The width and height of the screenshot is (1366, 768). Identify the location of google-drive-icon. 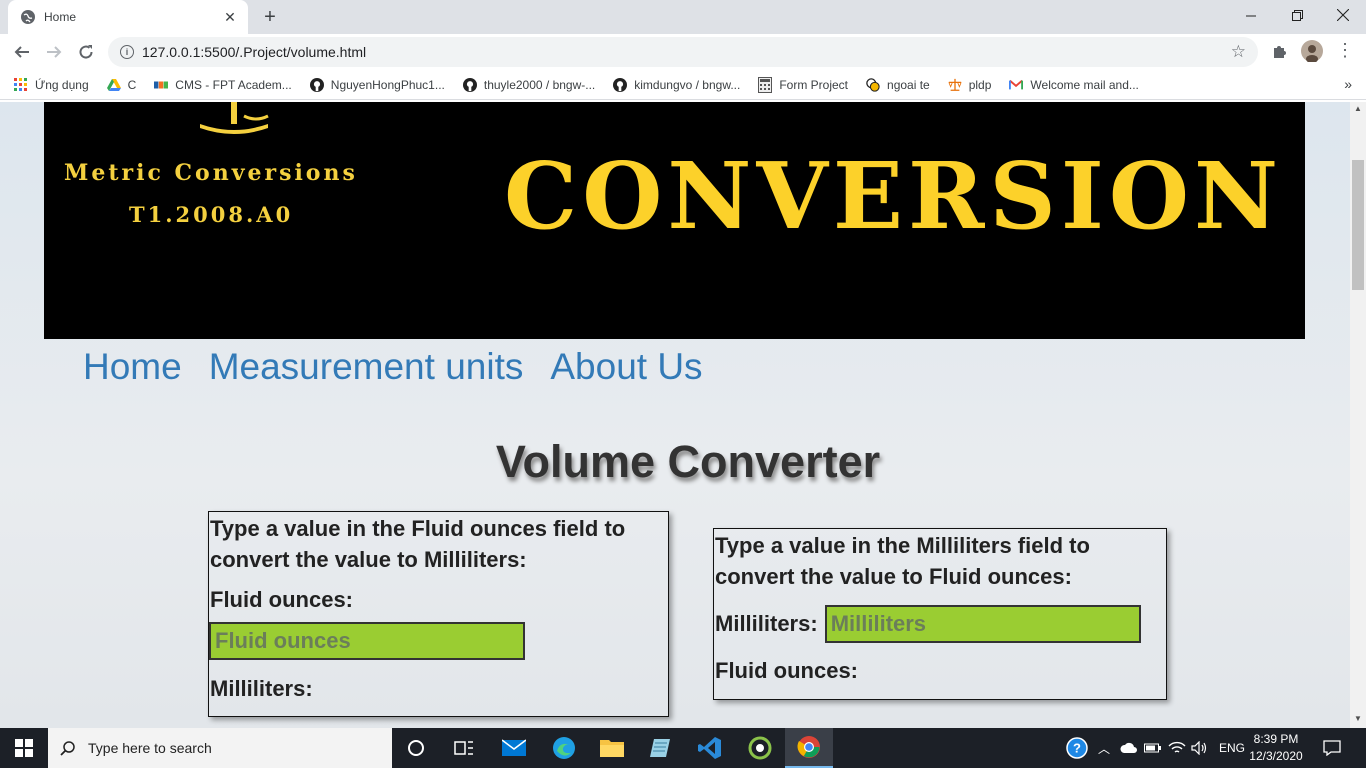
(113, 85).